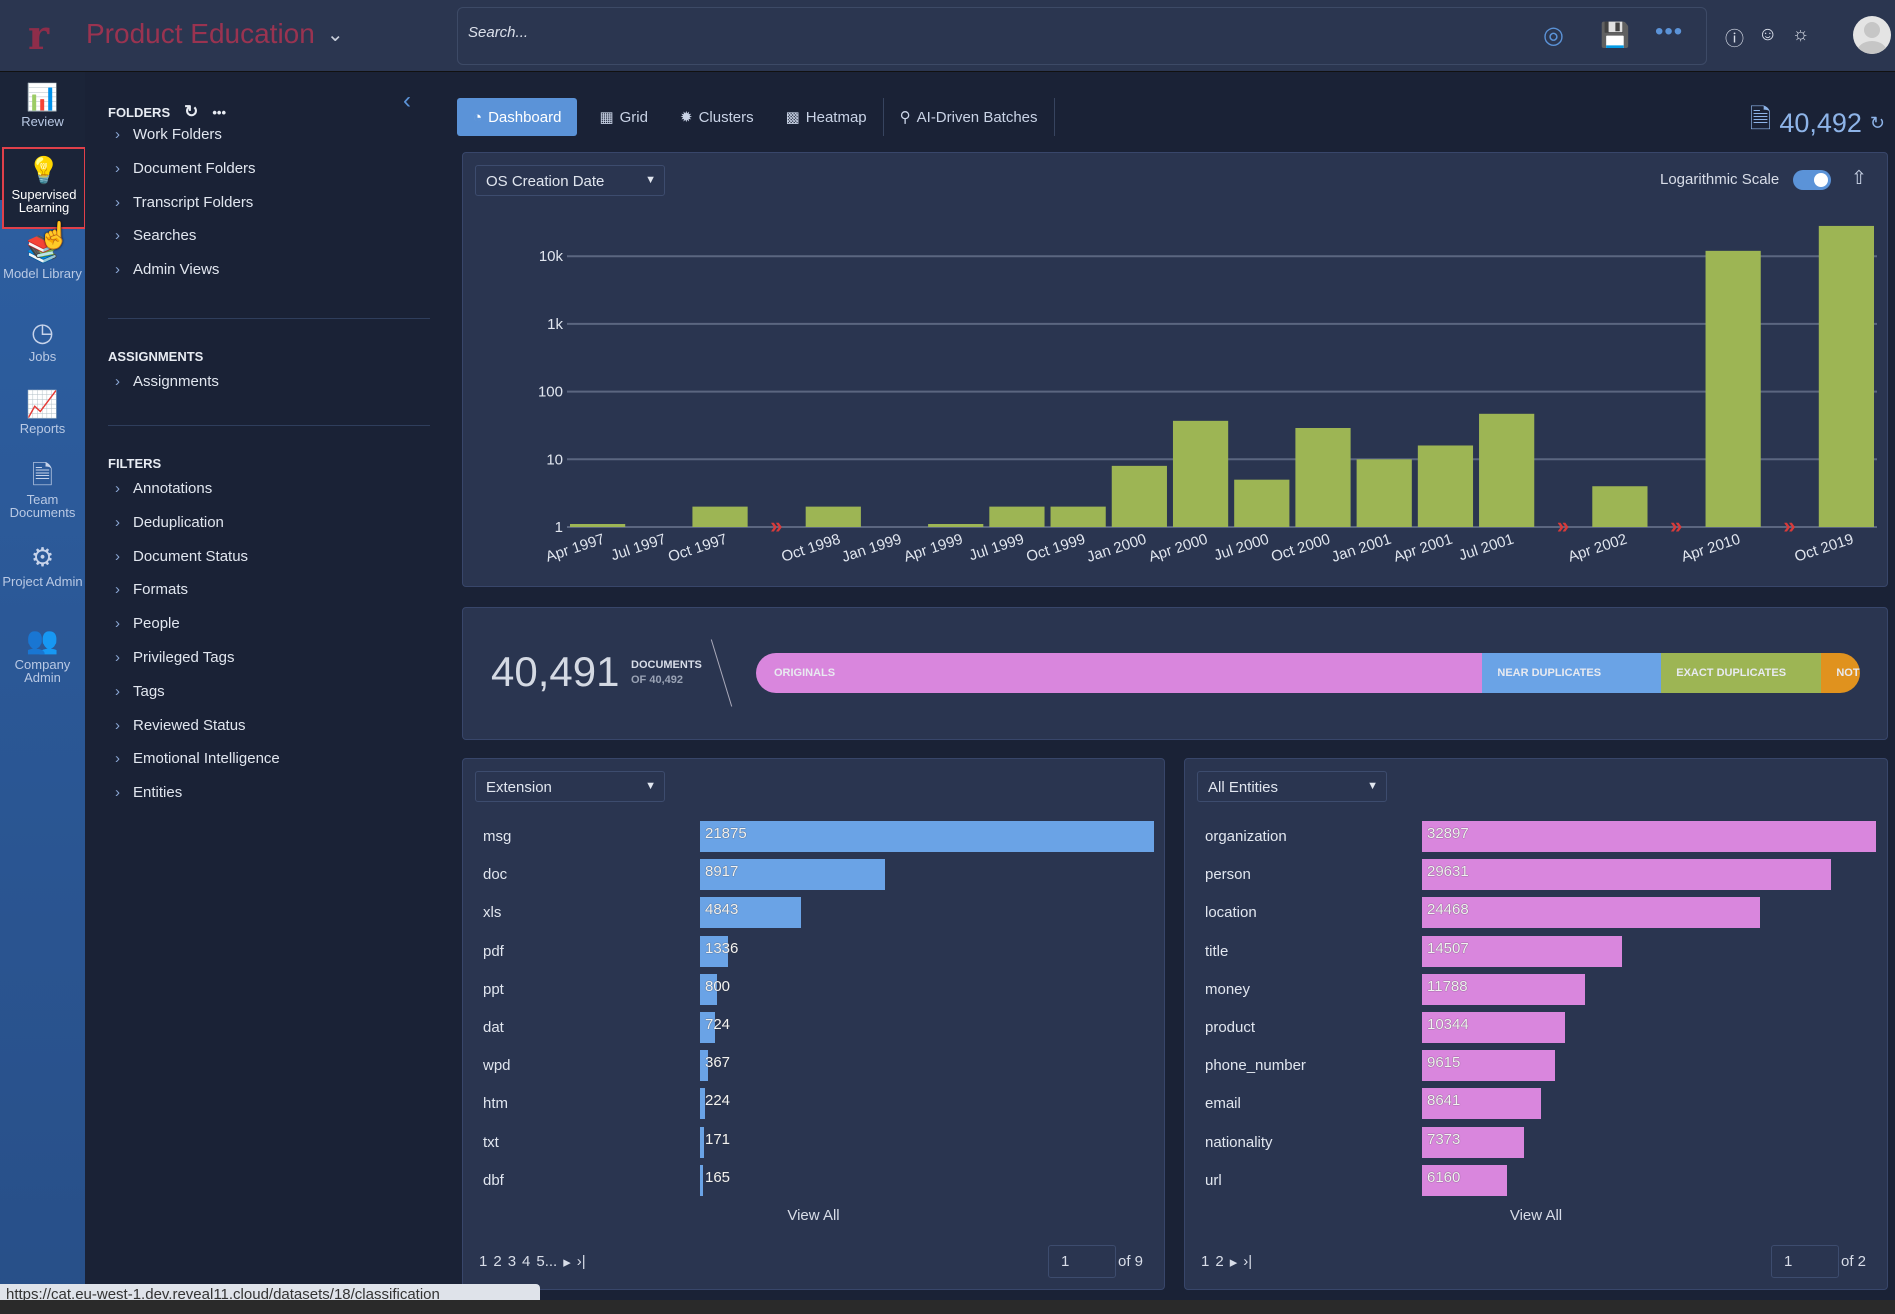 The width and height of the screenshot is (1895, 1314). Describe the element at coordinates (1054, 117) in the screenshot. I see `divider` at that location.